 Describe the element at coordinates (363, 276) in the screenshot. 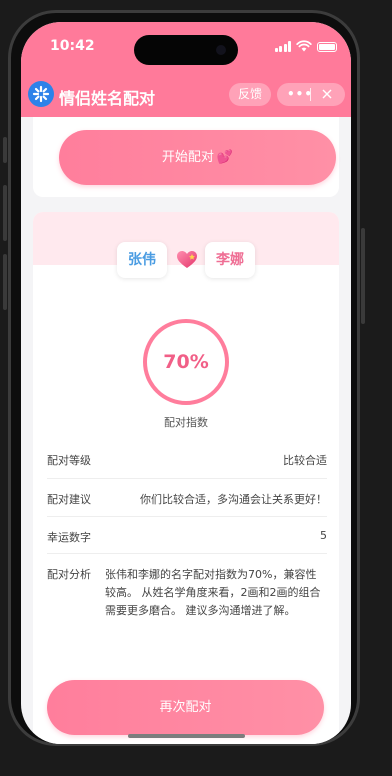

I see `power-button` at that location.